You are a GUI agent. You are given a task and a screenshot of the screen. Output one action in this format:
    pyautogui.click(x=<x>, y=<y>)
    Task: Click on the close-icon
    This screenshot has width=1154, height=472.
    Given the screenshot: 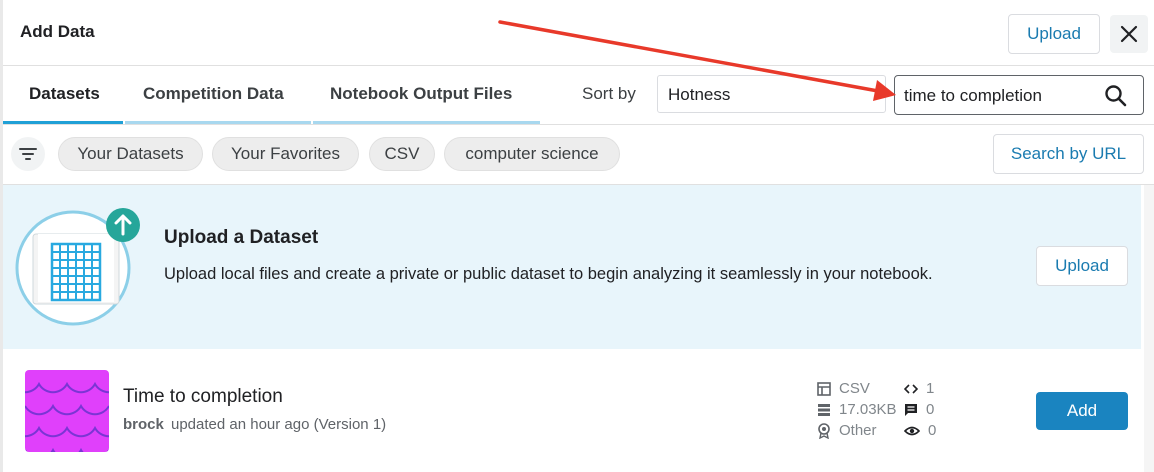 What is the action you would take?
    pyautogui.click(x=1129, y=34)
    